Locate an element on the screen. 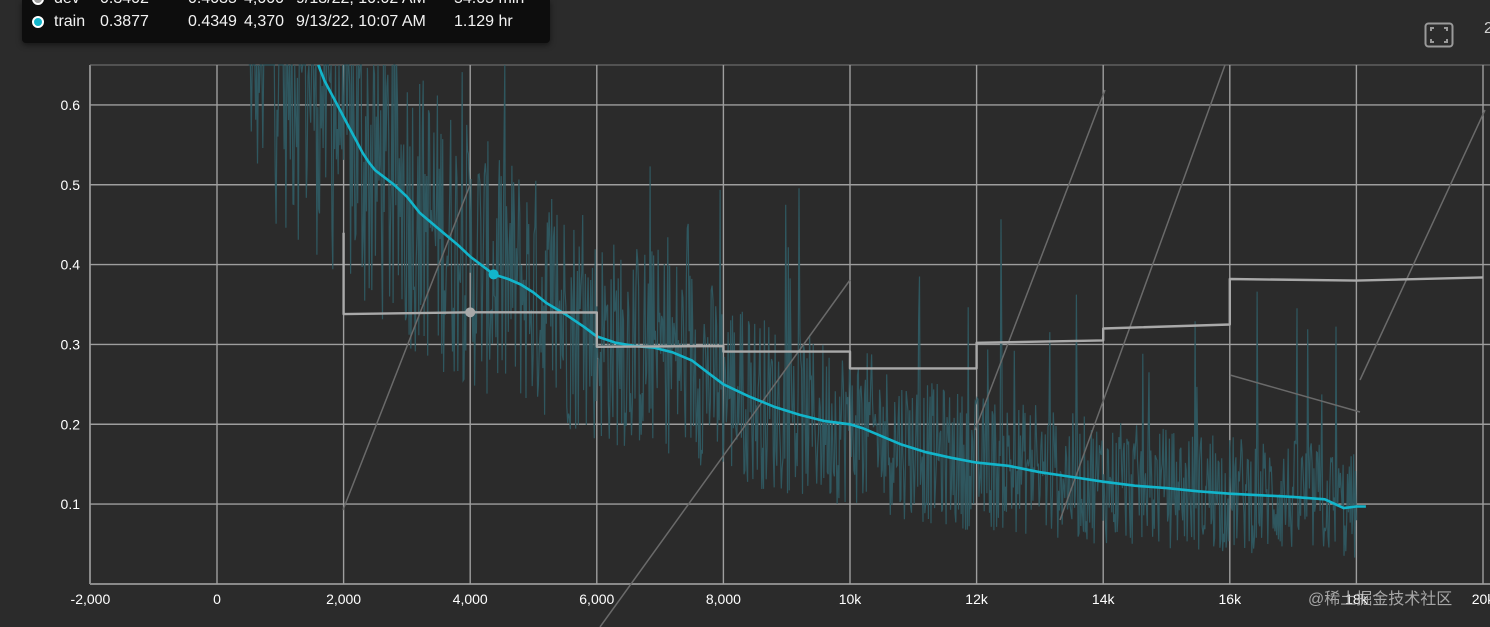 The height and width of the screenshot is (627, 1490). dev-hover-marker is located at coordinates (470, 312).